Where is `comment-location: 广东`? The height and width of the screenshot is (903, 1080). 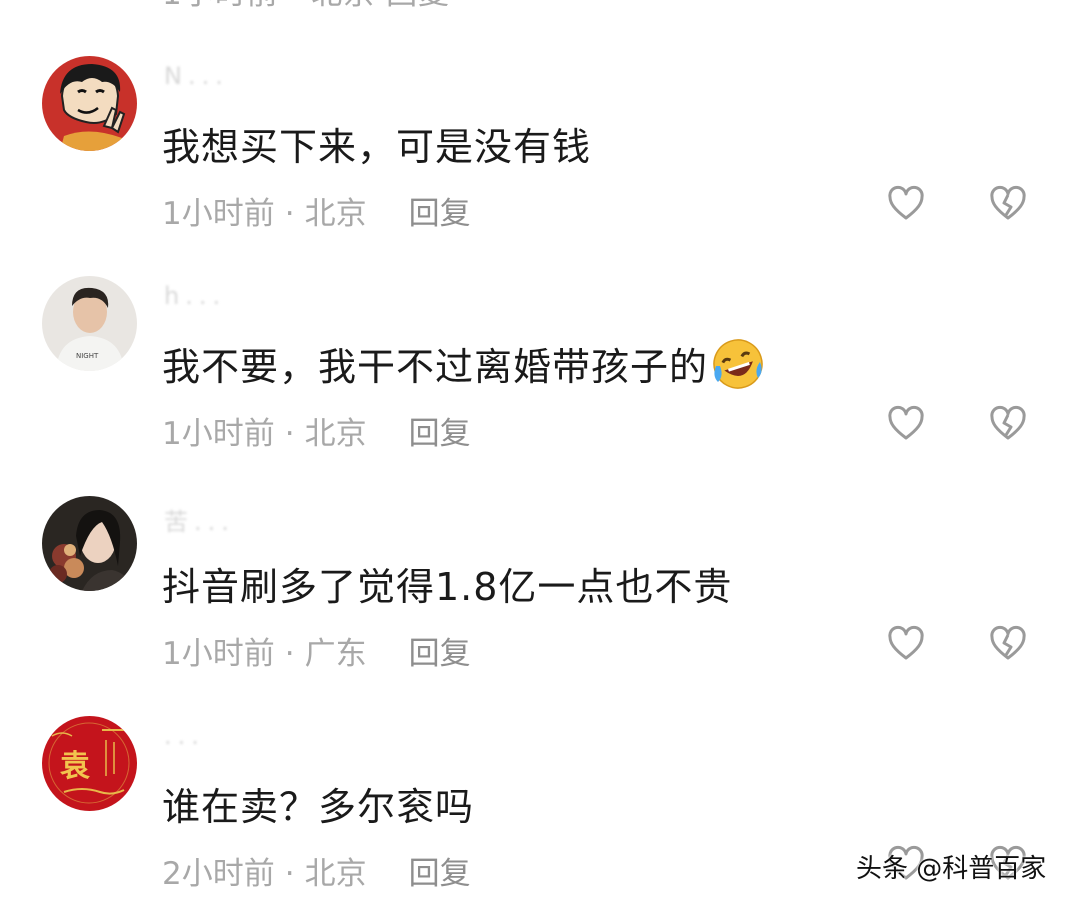 comment-location: 广东 is located at coordinates (335, 654).